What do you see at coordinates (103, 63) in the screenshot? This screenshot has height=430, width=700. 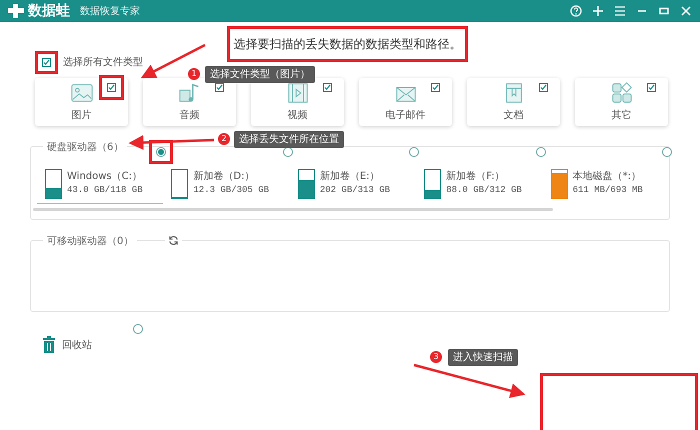 I see `select-all-label: 选择所有文件类型` at bounding box center [103, 63].